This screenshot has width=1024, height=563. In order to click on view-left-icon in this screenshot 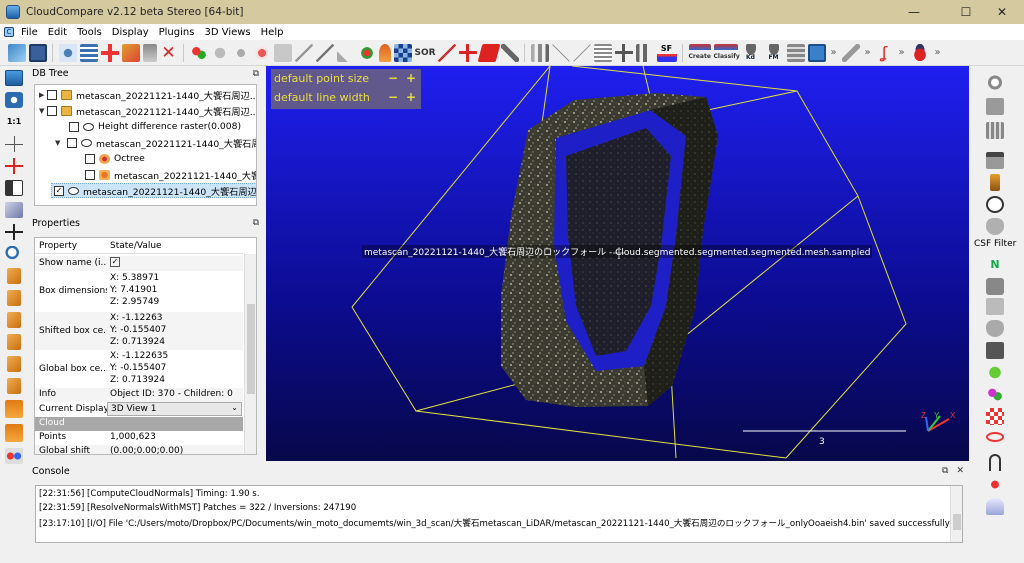, I will do `click(14, 320)`.